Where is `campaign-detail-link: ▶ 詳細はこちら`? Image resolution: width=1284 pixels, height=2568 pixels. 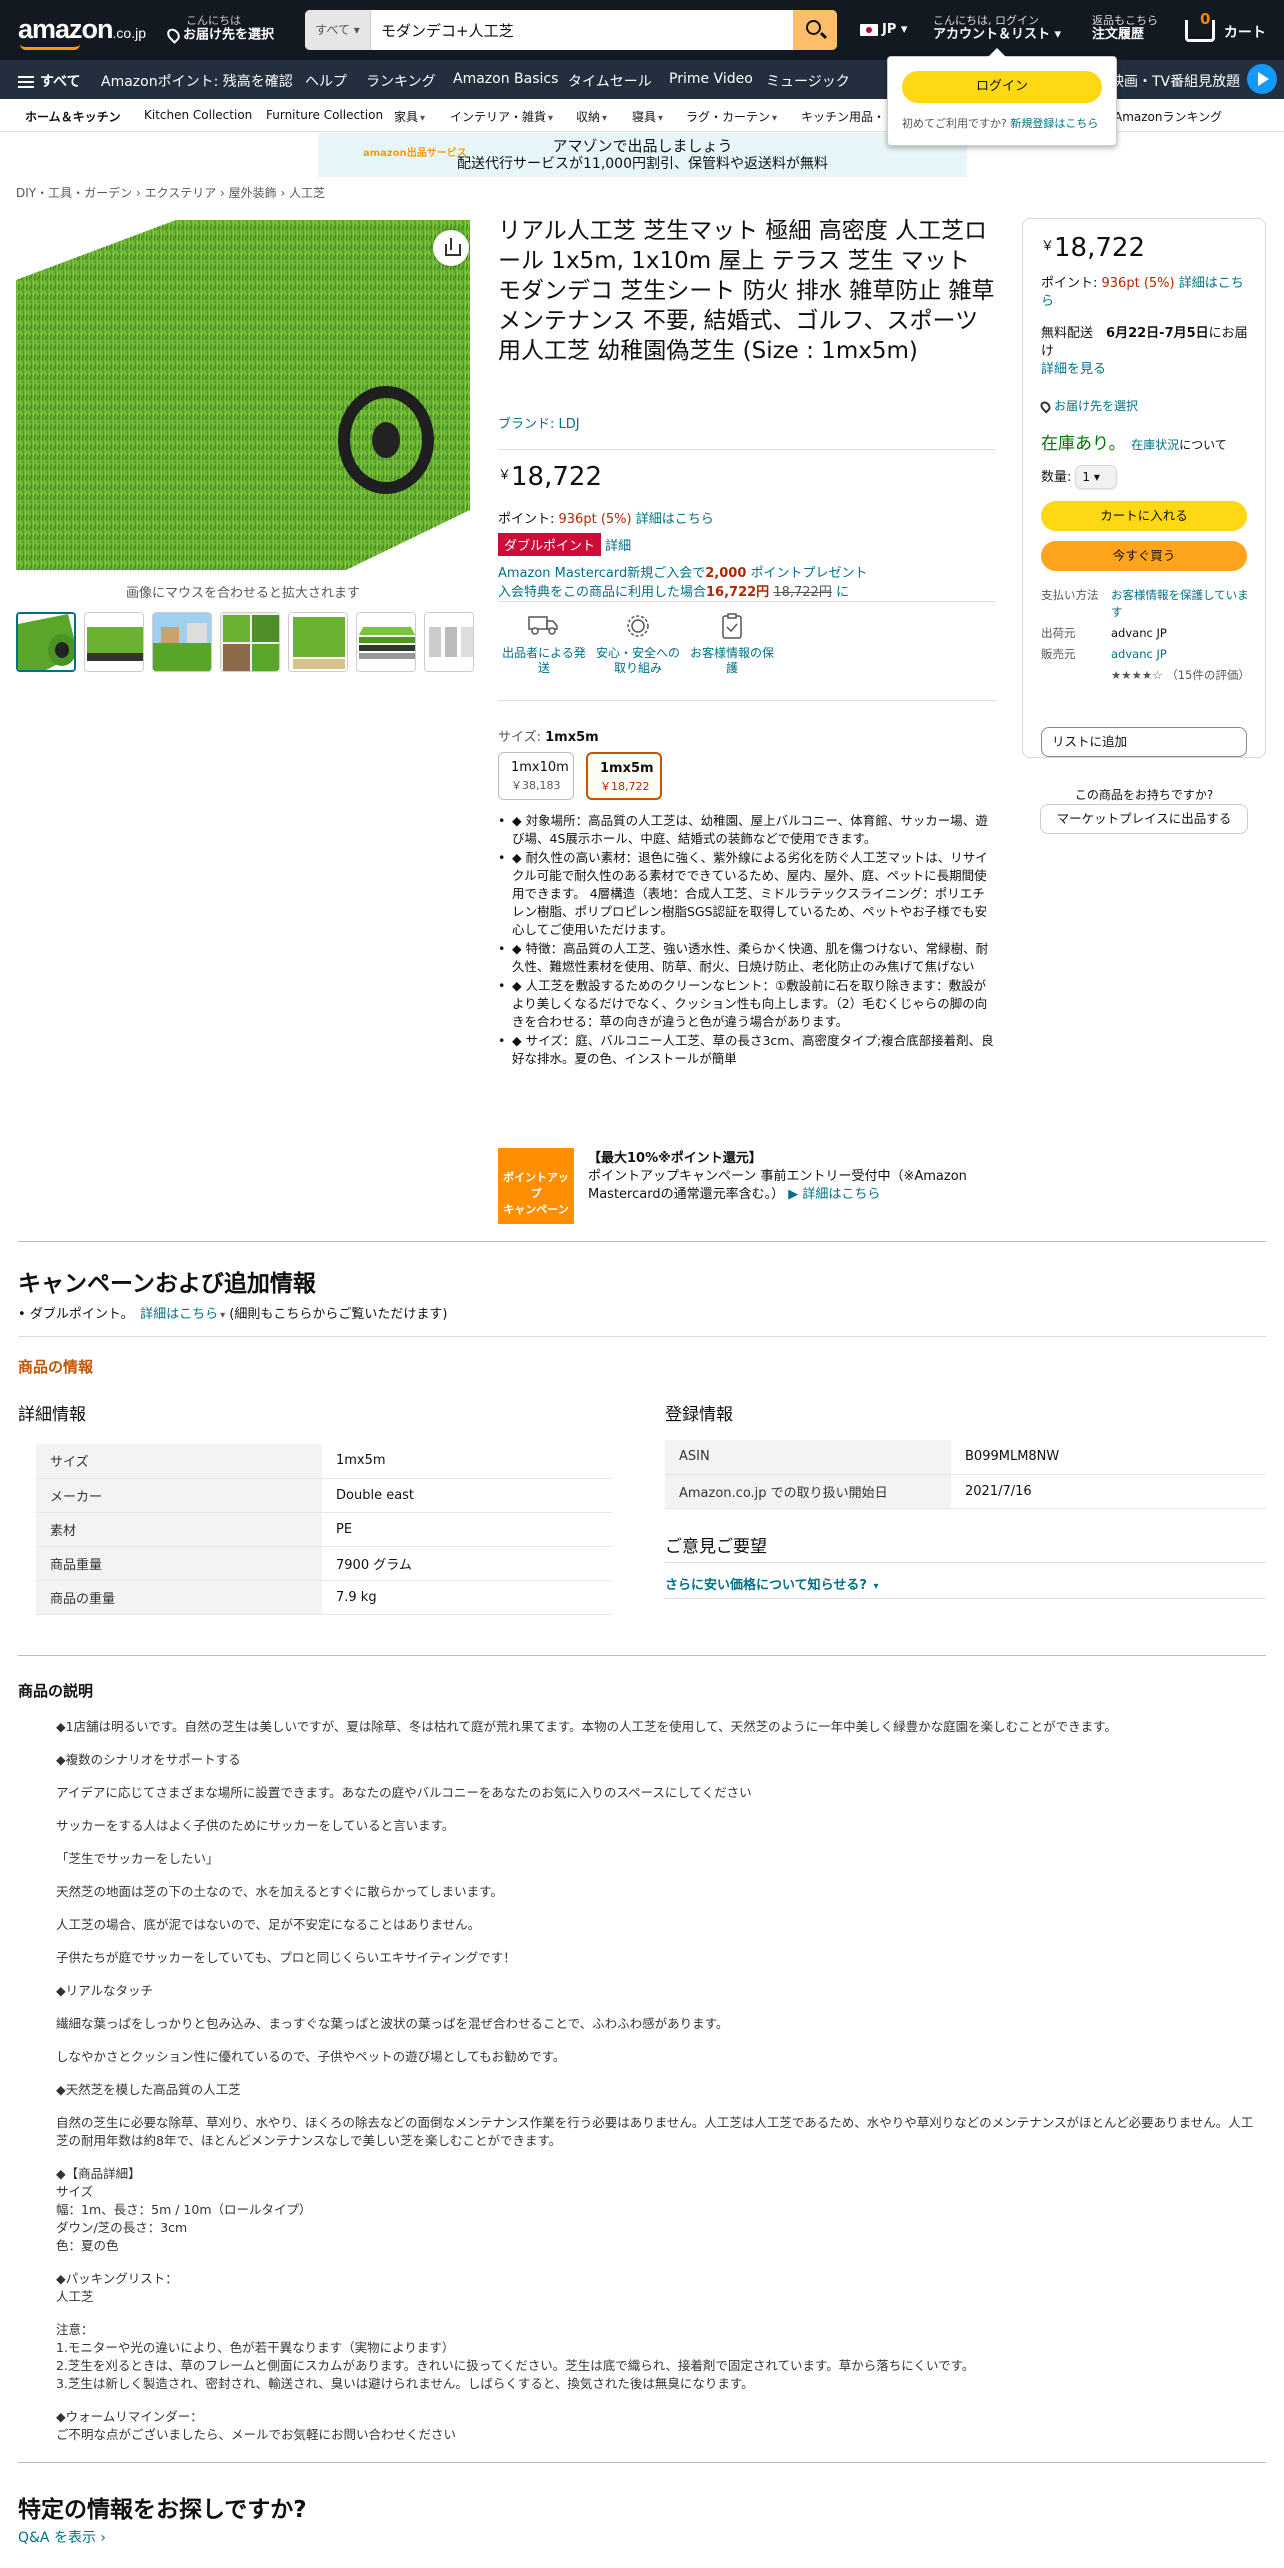
campaign-detail-link: ▶ 詳細はこちら is located at coordinates (834, 1194).